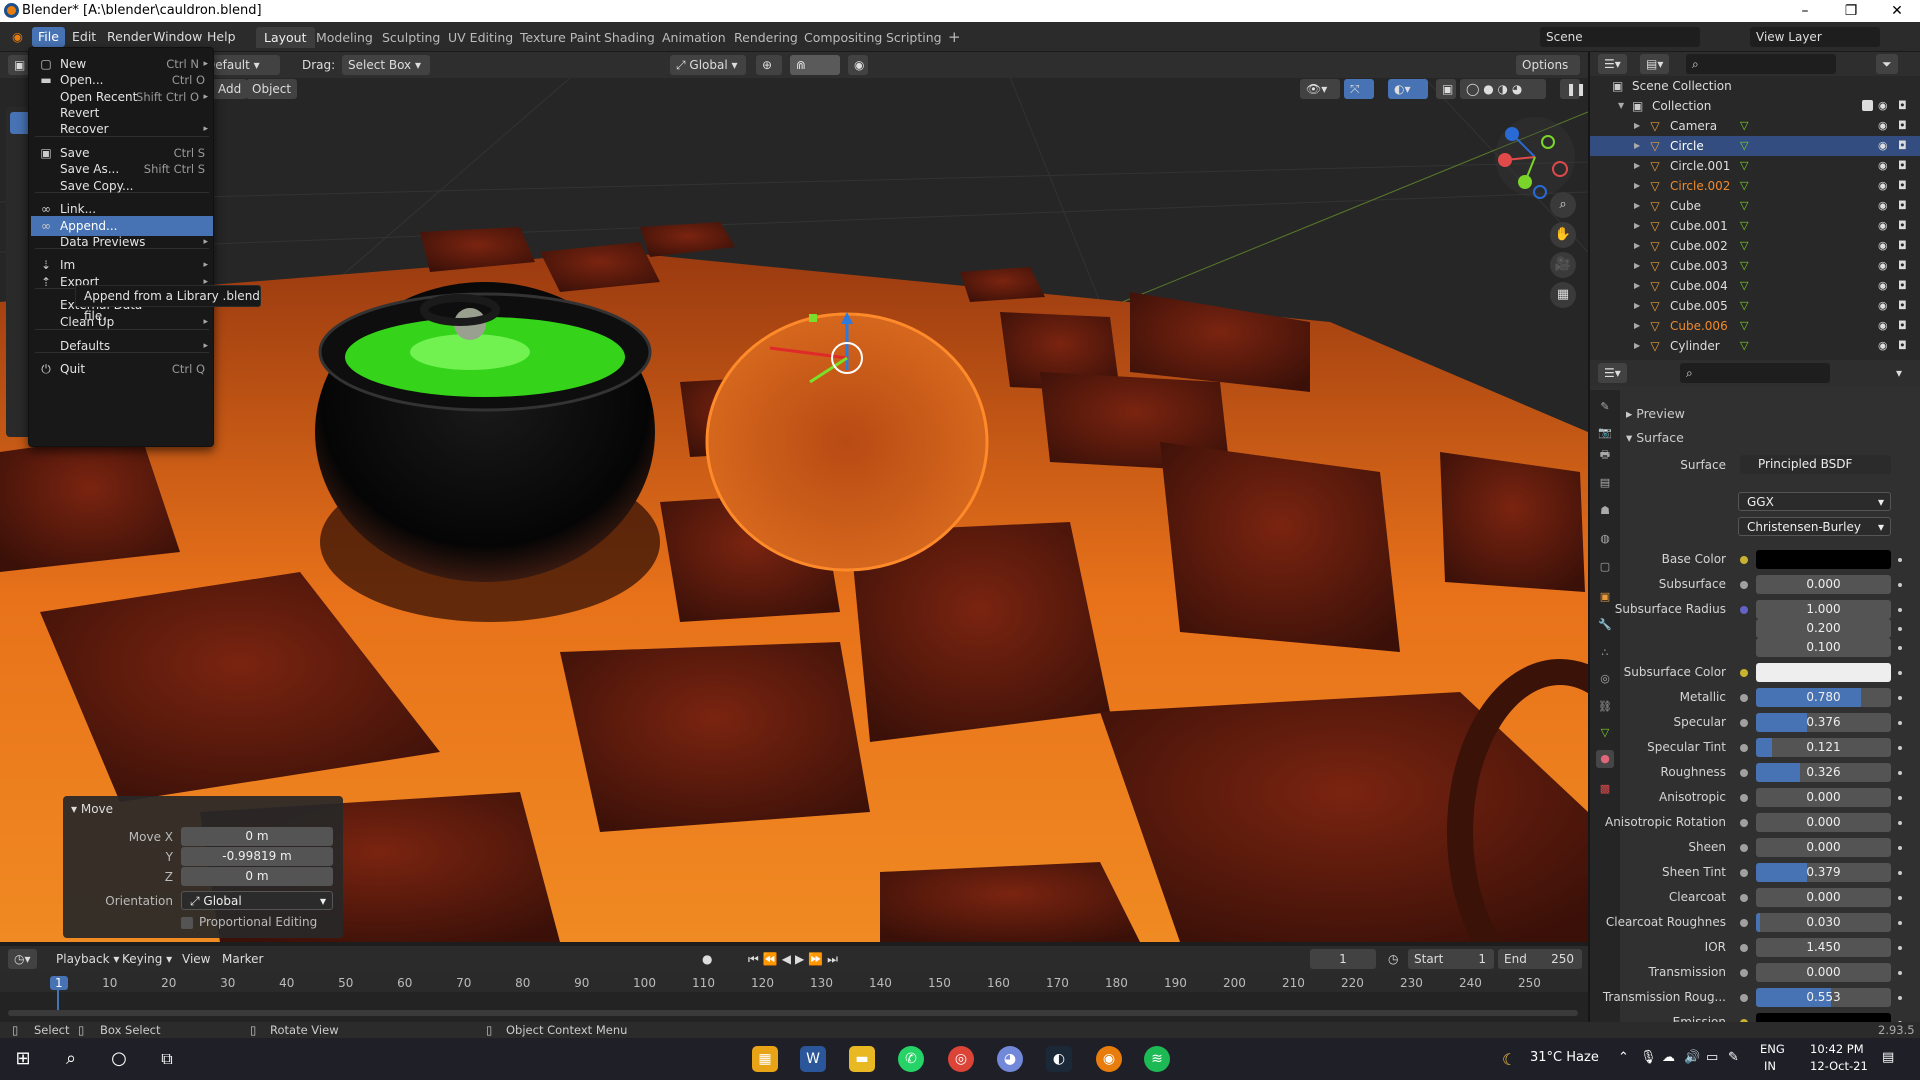  Describe the element at coordinates (843, 37) in the screenshot. I see `tab-compositing: Compositing` at that location.